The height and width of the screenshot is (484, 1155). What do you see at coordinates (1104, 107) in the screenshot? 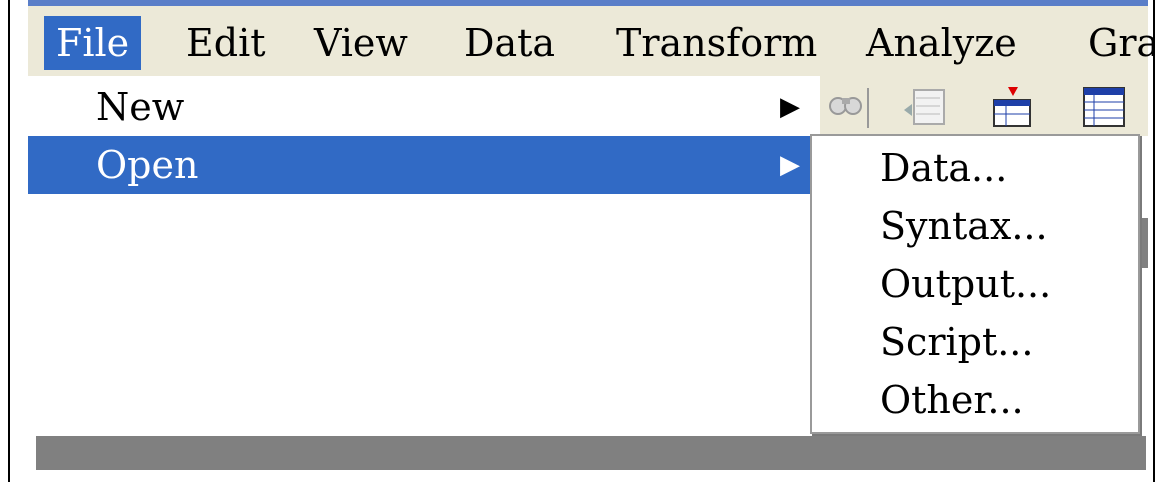
I see `data-grid-icon` at bounding box center [1104, 107].